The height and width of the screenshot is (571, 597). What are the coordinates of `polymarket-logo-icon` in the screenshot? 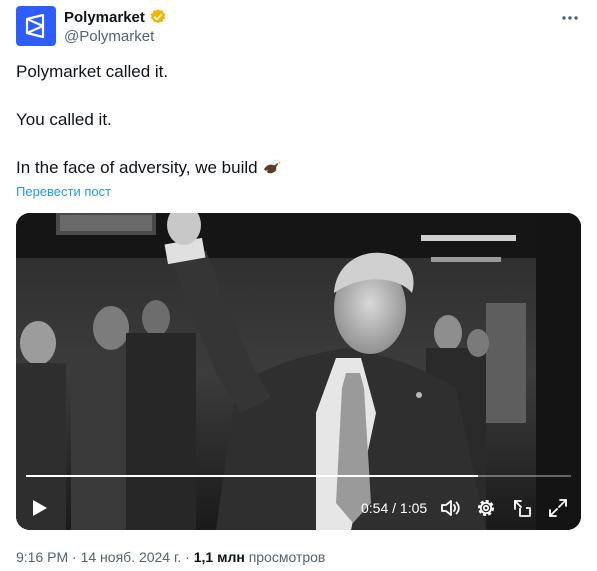 It's located at (35, 26).